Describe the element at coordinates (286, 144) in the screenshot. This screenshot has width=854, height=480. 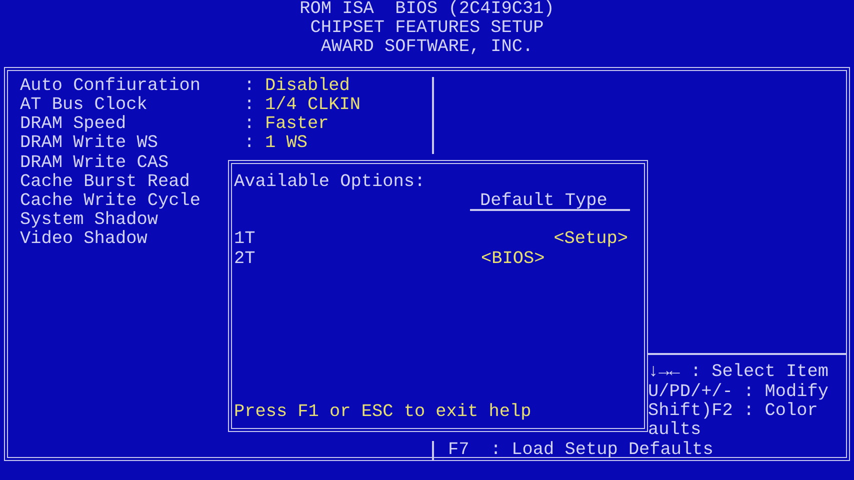
I see `setting-value: 1 WS` at that location.